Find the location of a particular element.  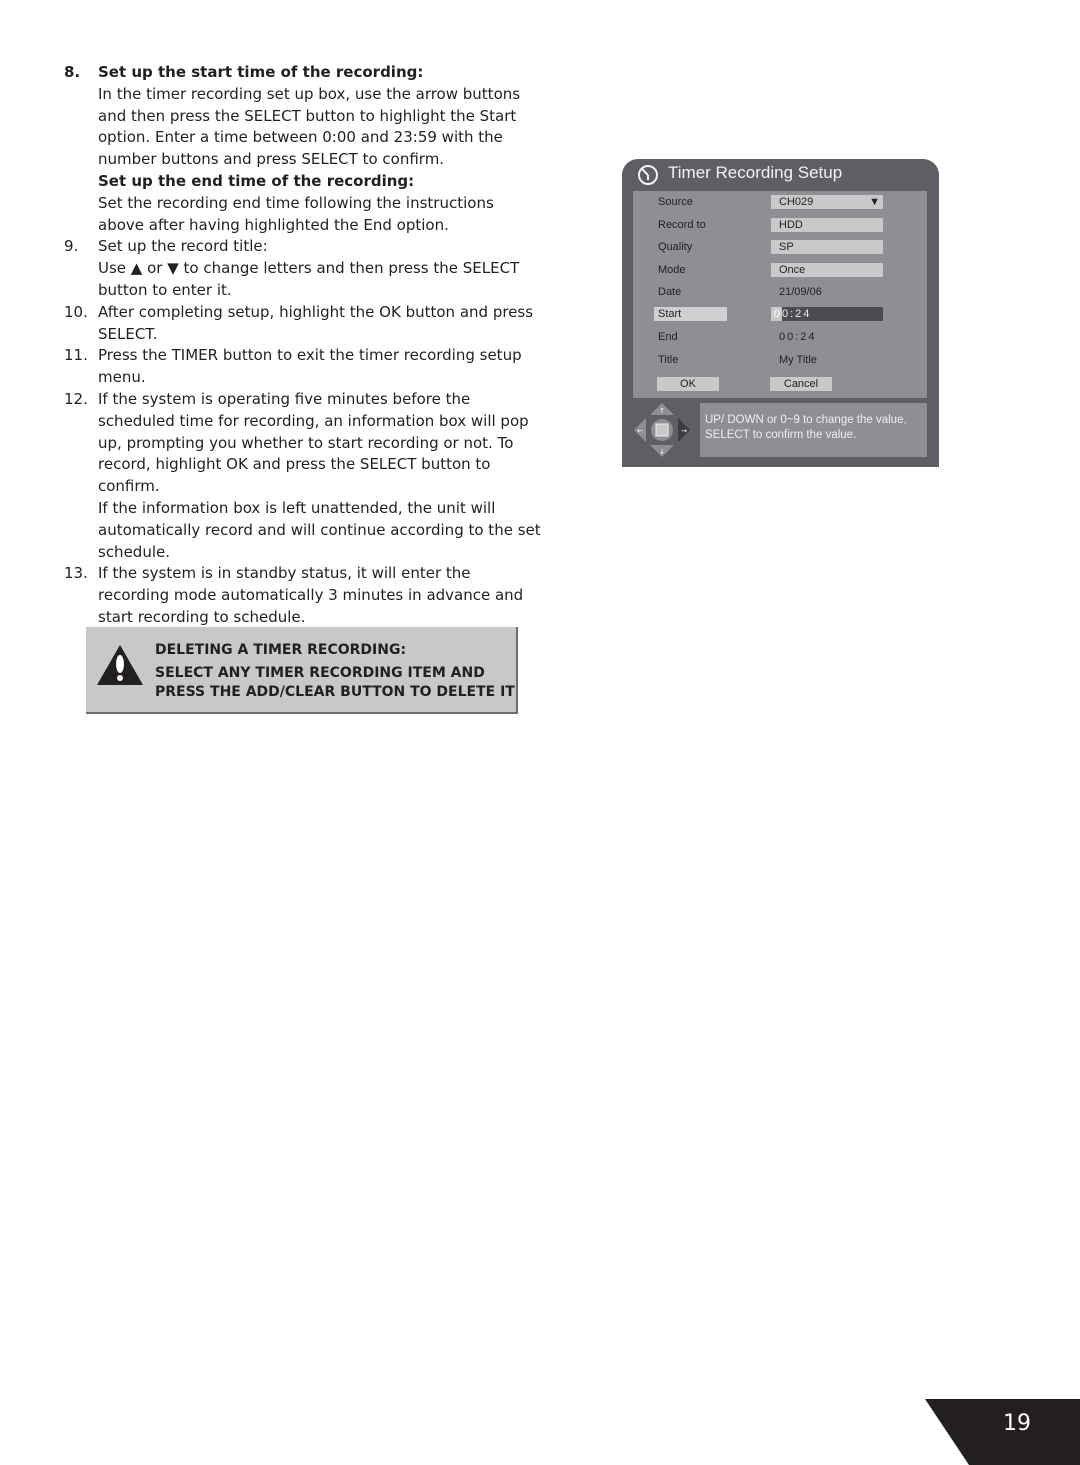

date-row: Date 21/09/06 is located at coordinates (780, 293).